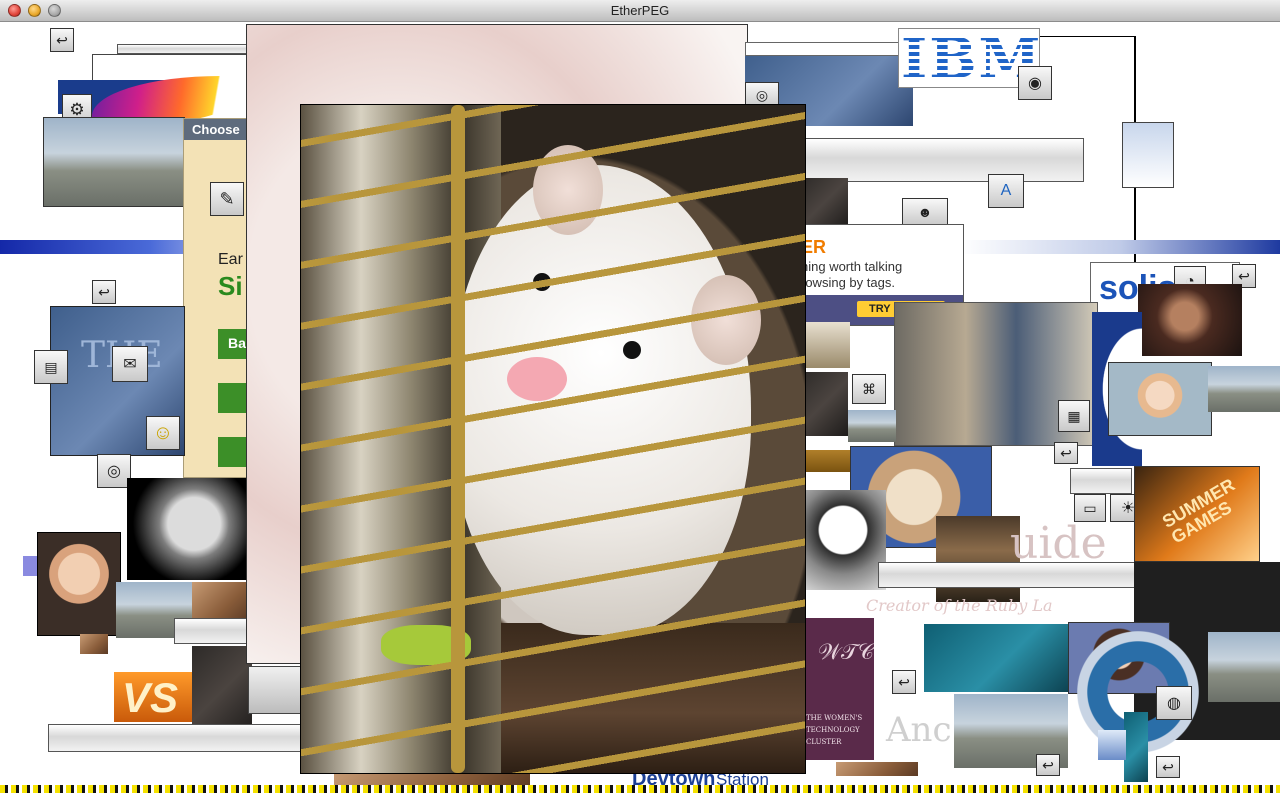  What do you see at coordinates (829, 49) in the screenshot?
I see `blank-frame` at bounding box center [829, 49].